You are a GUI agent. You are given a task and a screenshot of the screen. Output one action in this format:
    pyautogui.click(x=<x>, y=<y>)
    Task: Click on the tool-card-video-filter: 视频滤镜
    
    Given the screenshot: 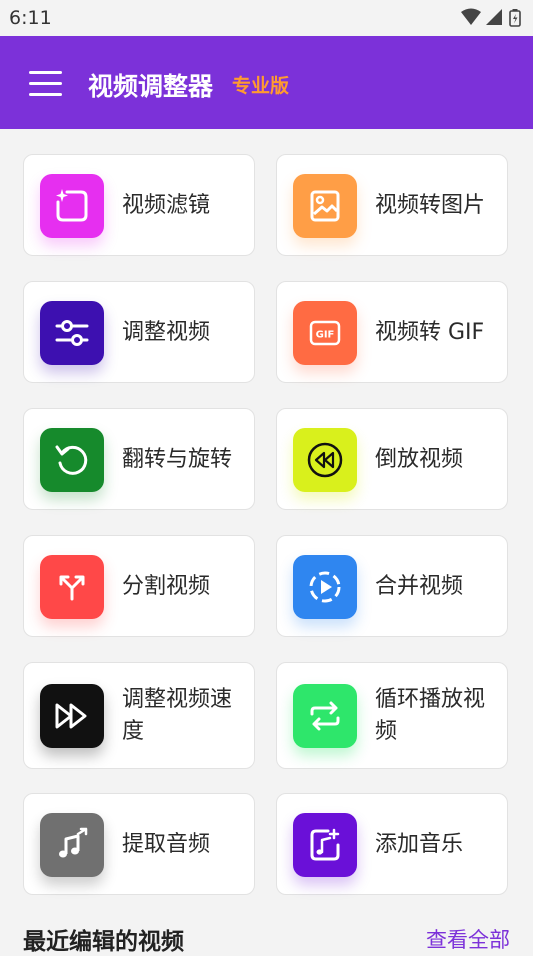 What is the action you would take?
    pyautogui.click(x=139, y=205)
    